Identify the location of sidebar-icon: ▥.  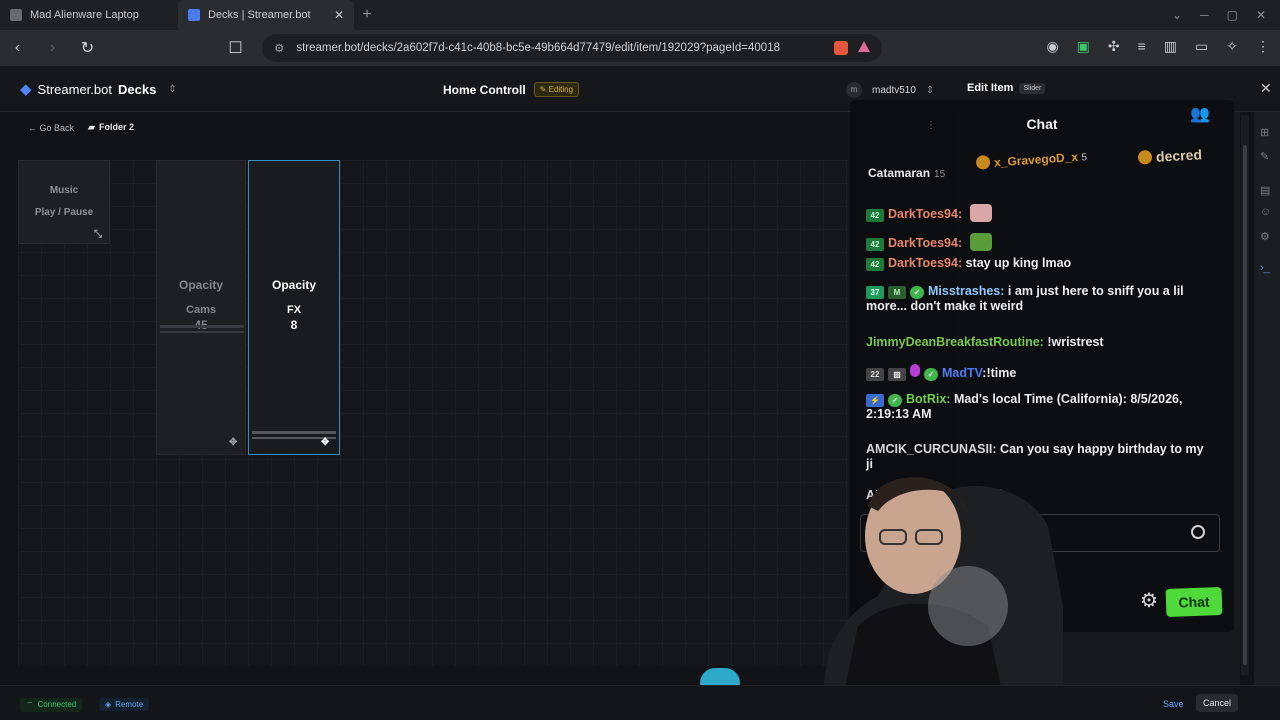
(1170, 46).